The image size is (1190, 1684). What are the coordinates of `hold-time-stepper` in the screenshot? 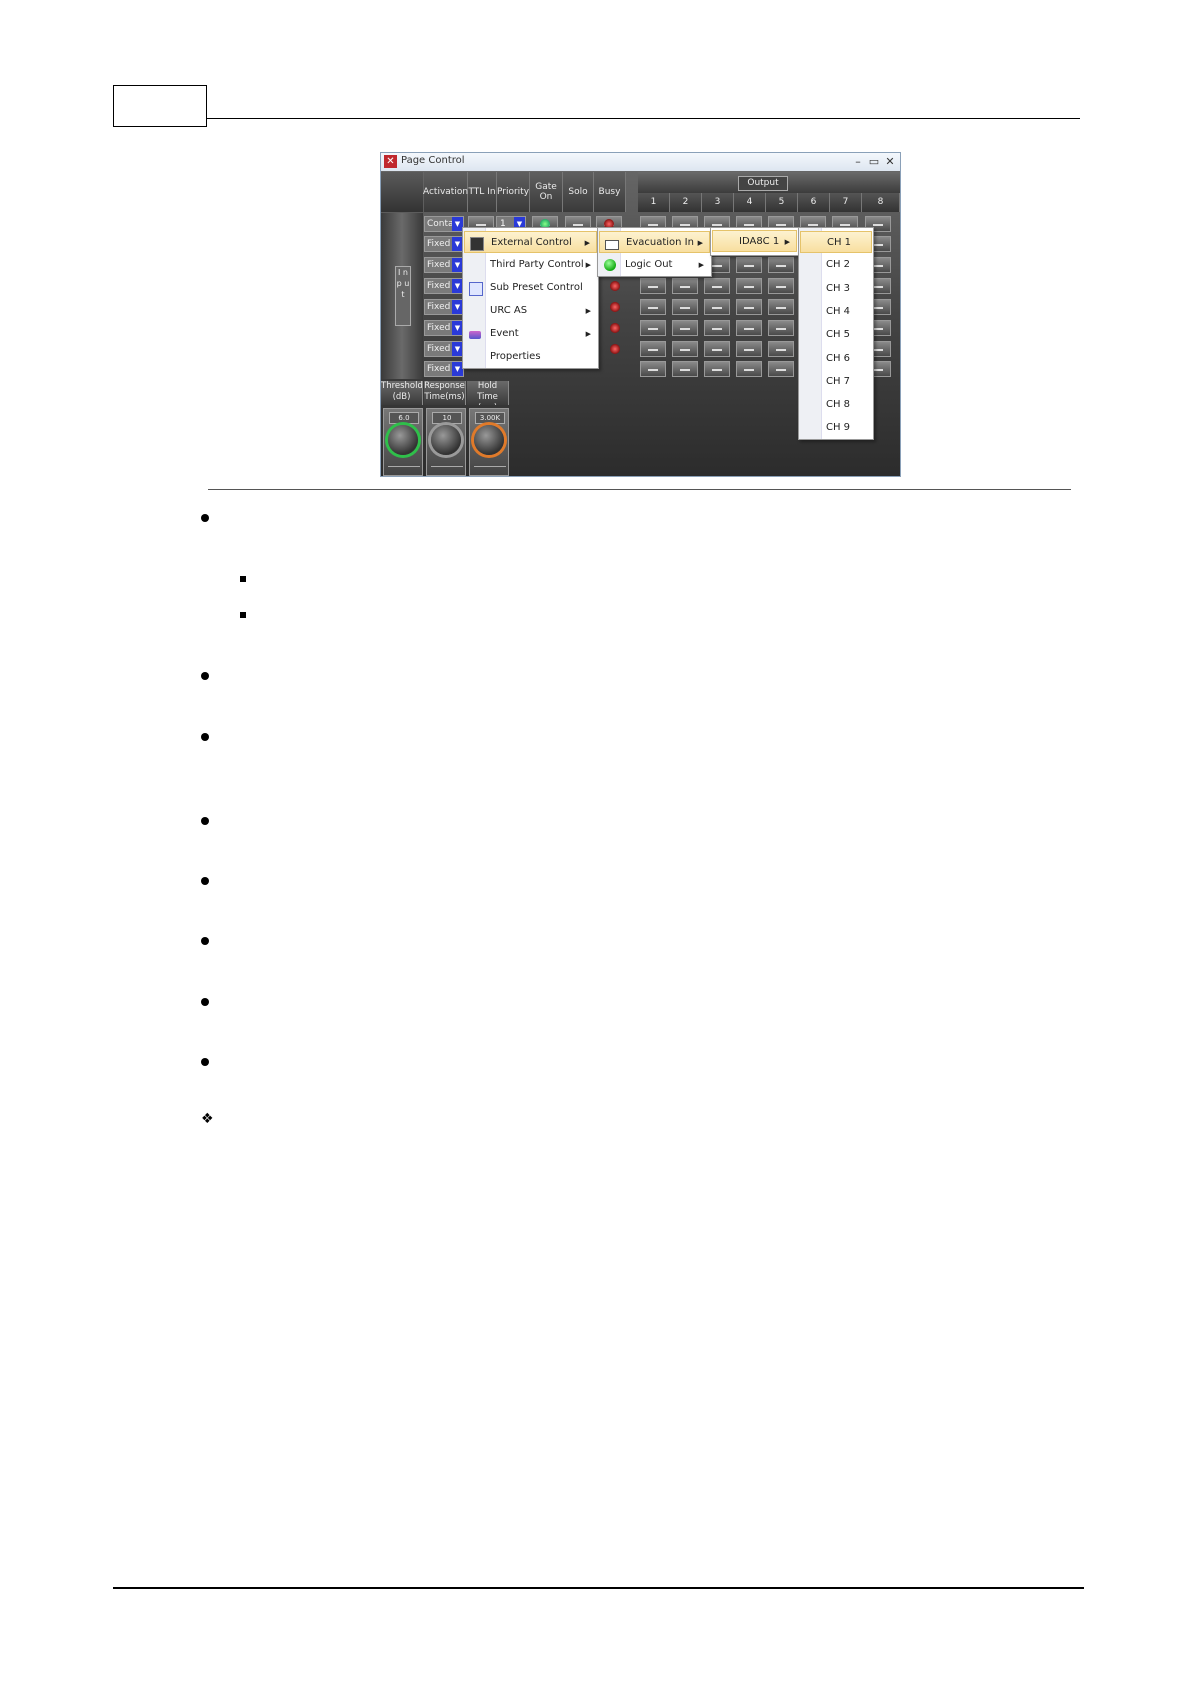 It's located at (490, 469).